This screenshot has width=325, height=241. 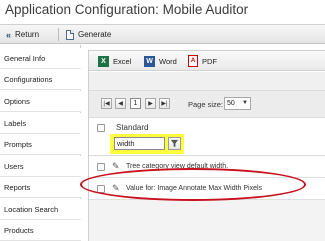 I want to click on pager: |◀ ◀ 1 ▶ ▶| Page size: 50 ▼, so click(x=207, y=104).